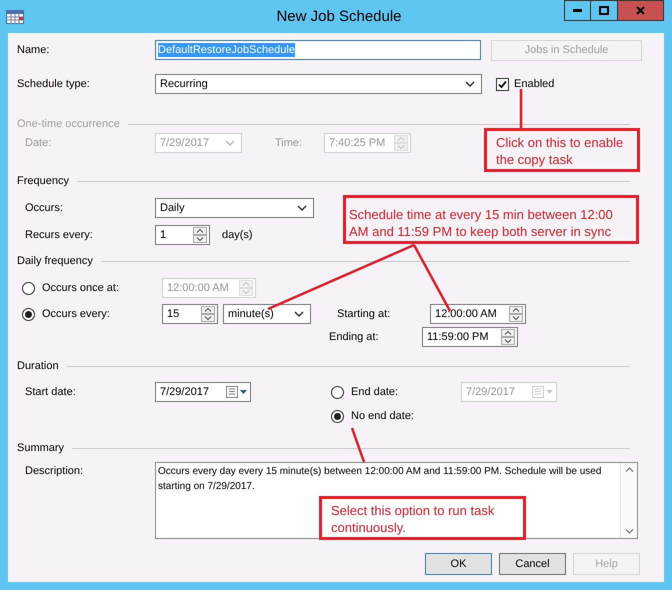 The height and width of the screenshot is (590, 672). What do you see at coordinates (59, 235) in the screenshot?
I see `field-label: Recurs every:` at bounding box center [59, 235].